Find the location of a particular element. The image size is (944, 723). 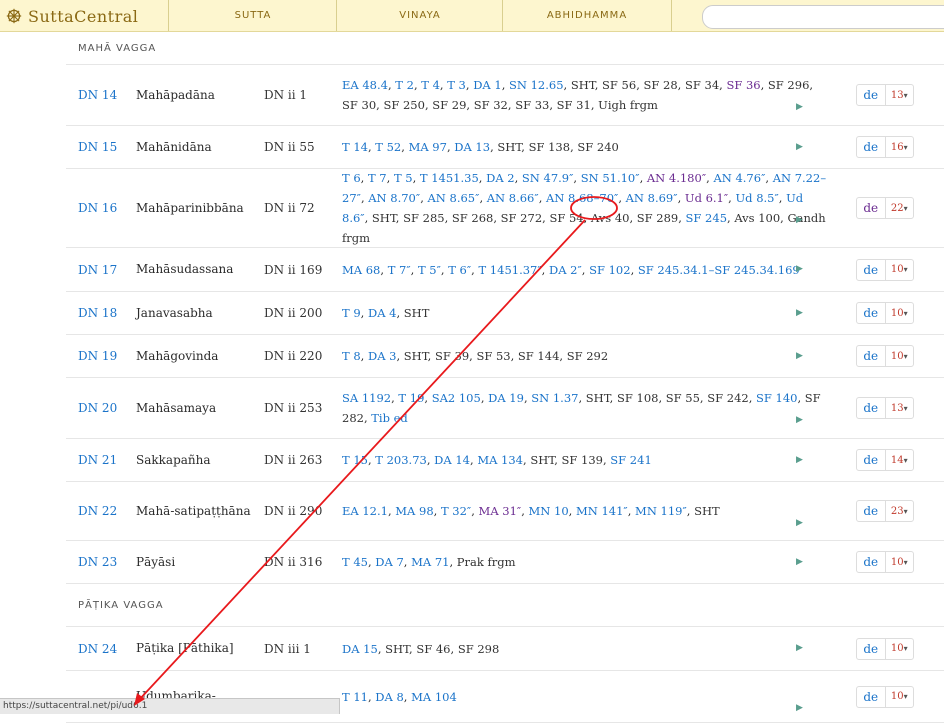

parallel-link: SF 245.34.1–SF 245.34.169 is located at coordinates (719, 270).